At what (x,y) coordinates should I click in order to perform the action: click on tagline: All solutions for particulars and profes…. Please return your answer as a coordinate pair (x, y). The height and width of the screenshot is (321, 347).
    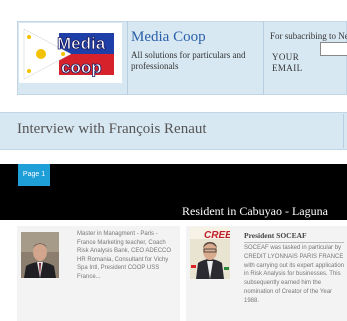
    Looking at the image, I should click on (188, 60).